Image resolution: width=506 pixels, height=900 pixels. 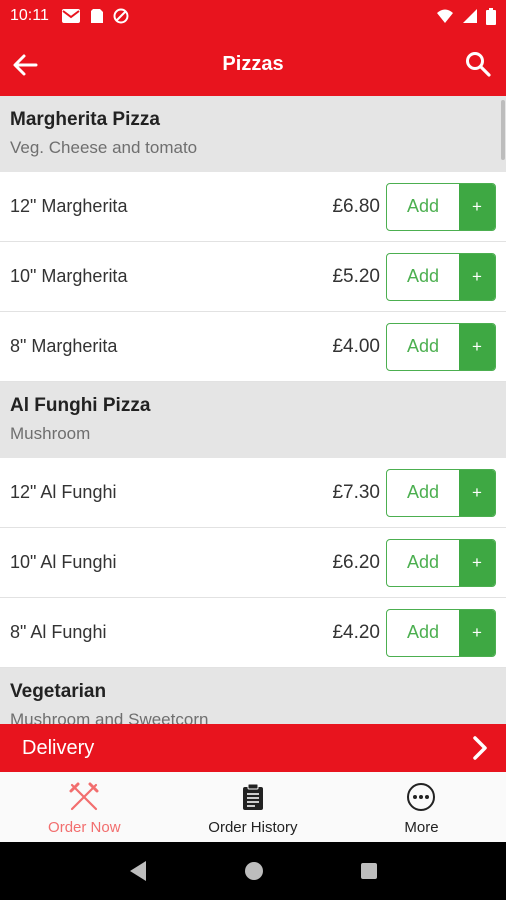 I want to click on page-title: Pizzas, so click(x=253, y=63).